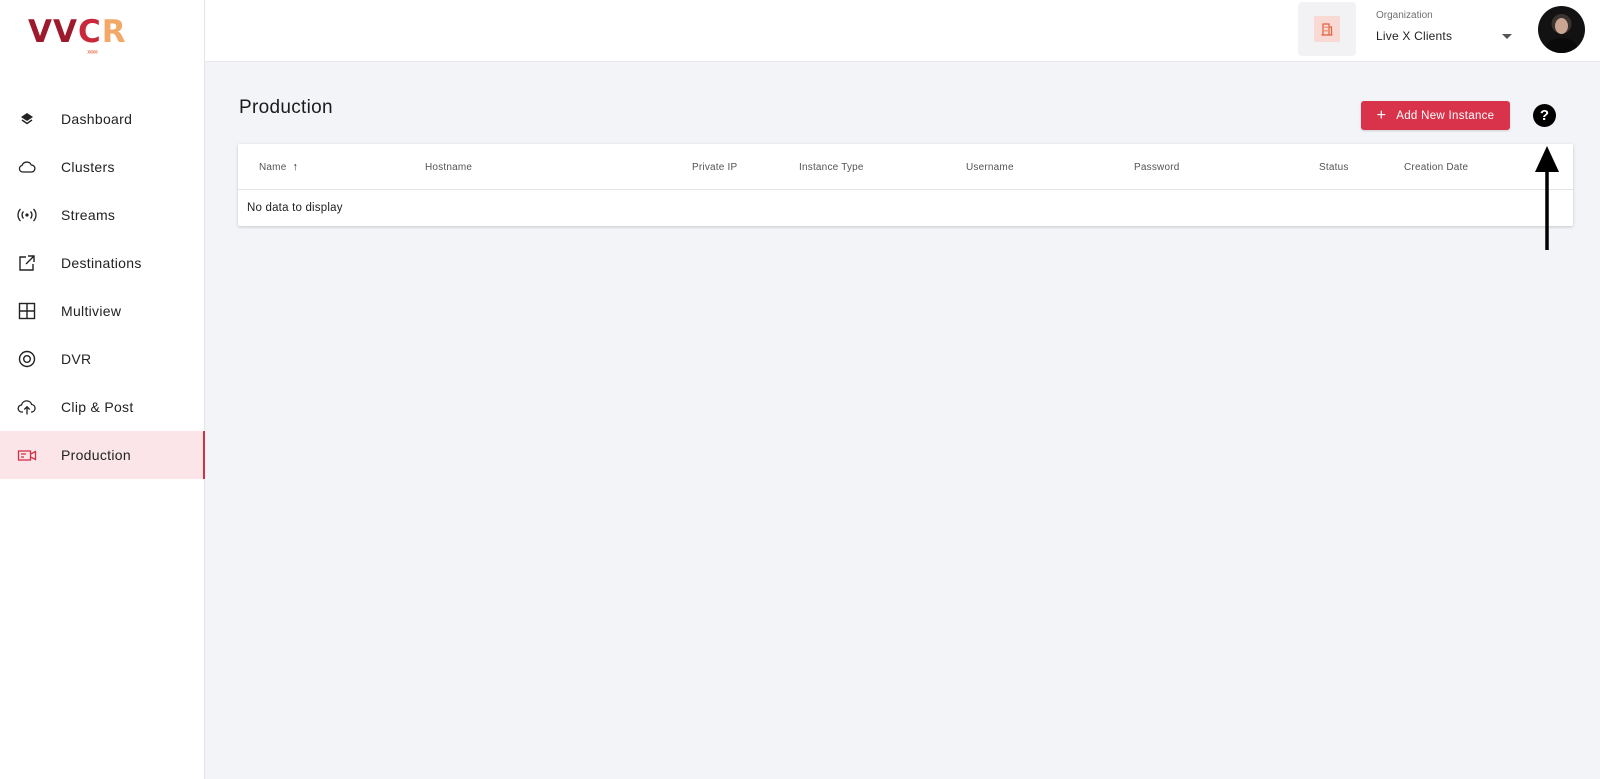  I want to click on sidebar-item-destinations: Destinations, so click(102, 263).